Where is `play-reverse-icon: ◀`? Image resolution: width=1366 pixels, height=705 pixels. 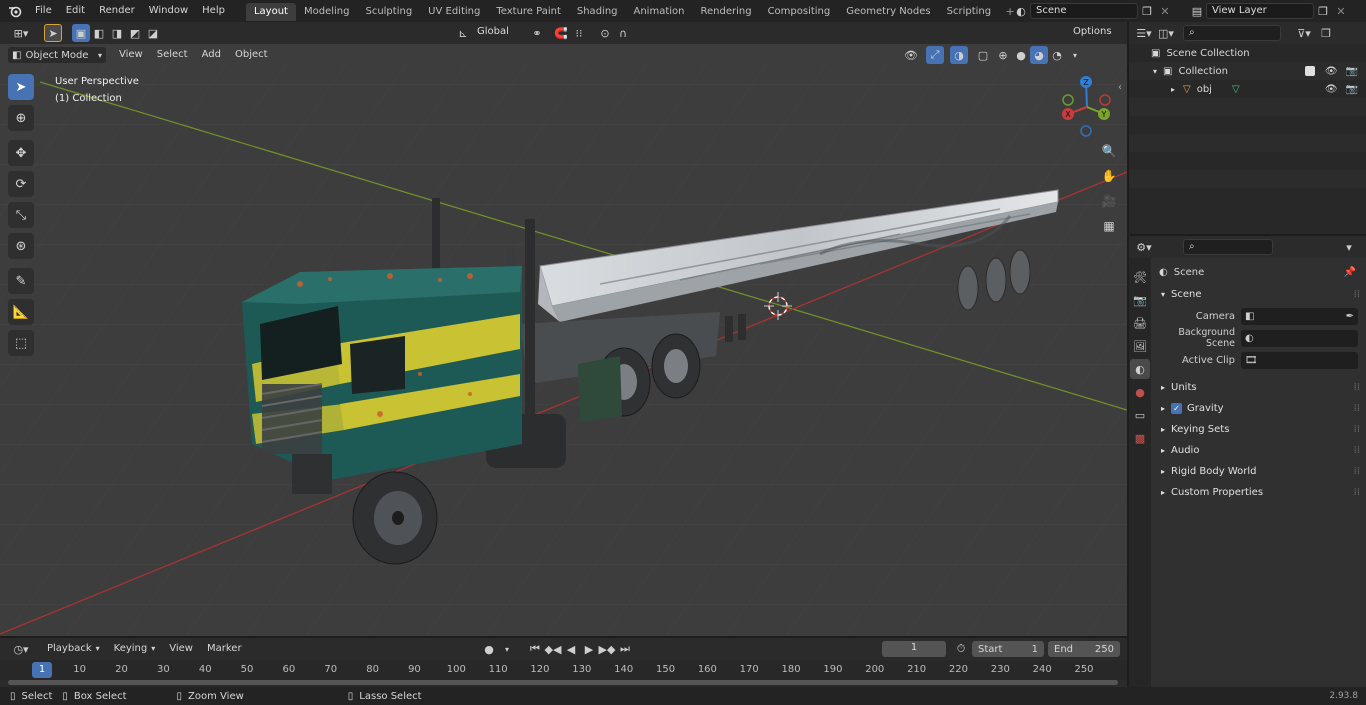 play-reverse-icon: ◀ is located at coordinates (571, 649).